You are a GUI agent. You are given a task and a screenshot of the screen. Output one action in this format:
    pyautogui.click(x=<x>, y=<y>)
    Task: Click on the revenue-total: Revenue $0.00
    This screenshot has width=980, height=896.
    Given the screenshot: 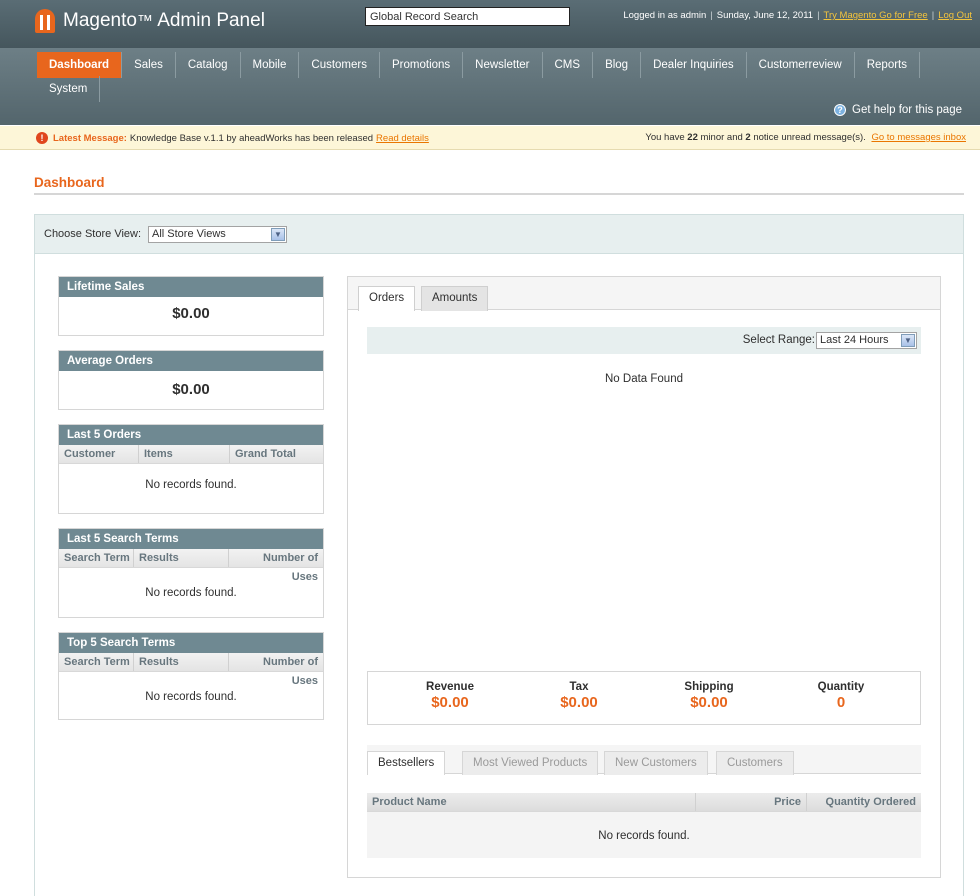 What is the action you would take?
    pyautogui.click(x=450, y=696)
    